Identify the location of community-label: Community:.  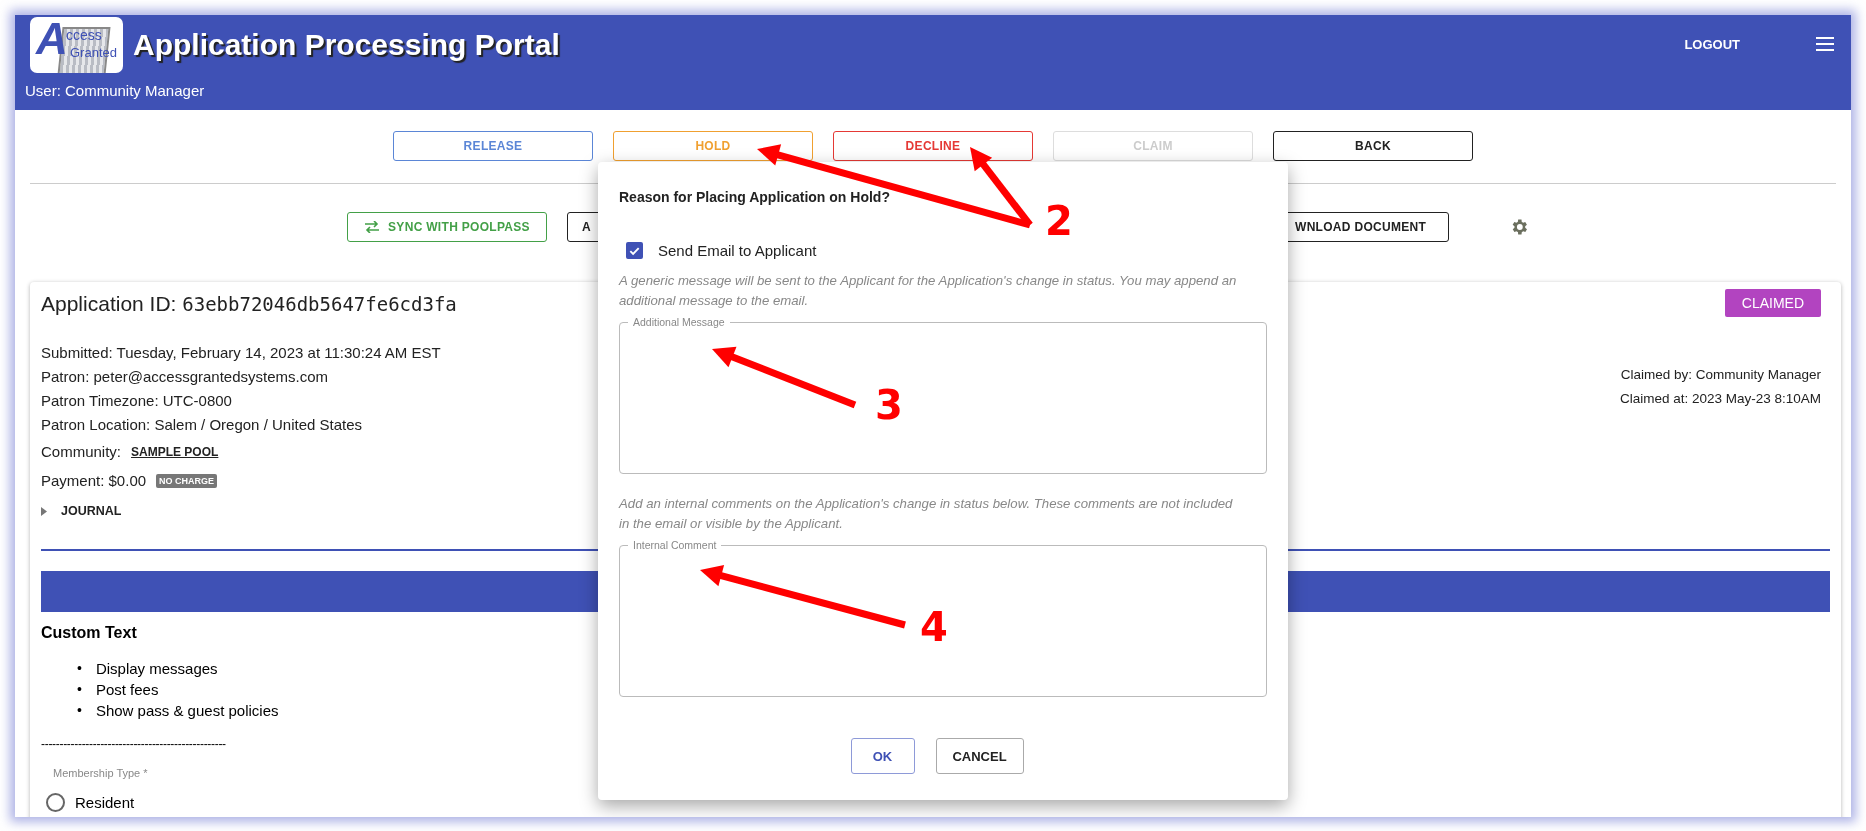
(81, 451).